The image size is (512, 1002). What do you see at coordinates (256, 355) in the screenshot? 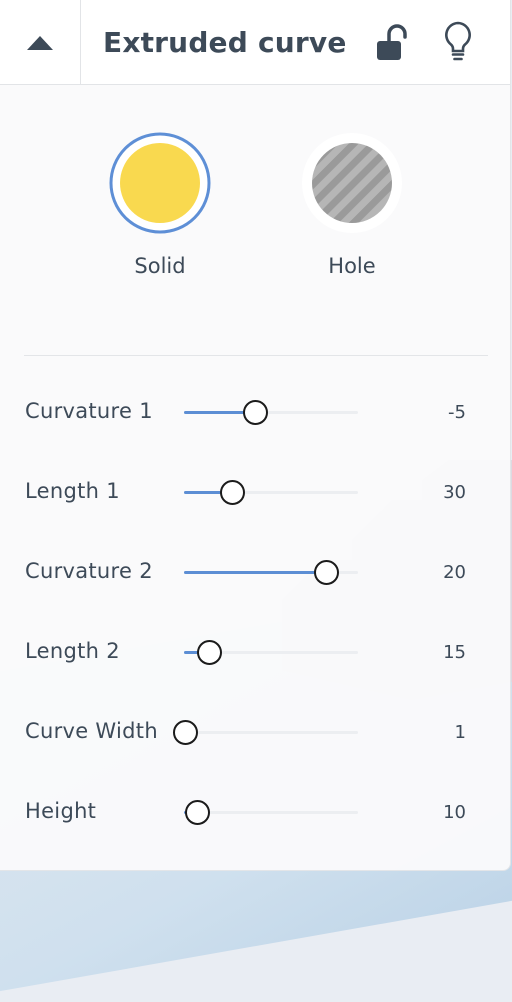
I see `section-divider` at bounding box center [256, 355].